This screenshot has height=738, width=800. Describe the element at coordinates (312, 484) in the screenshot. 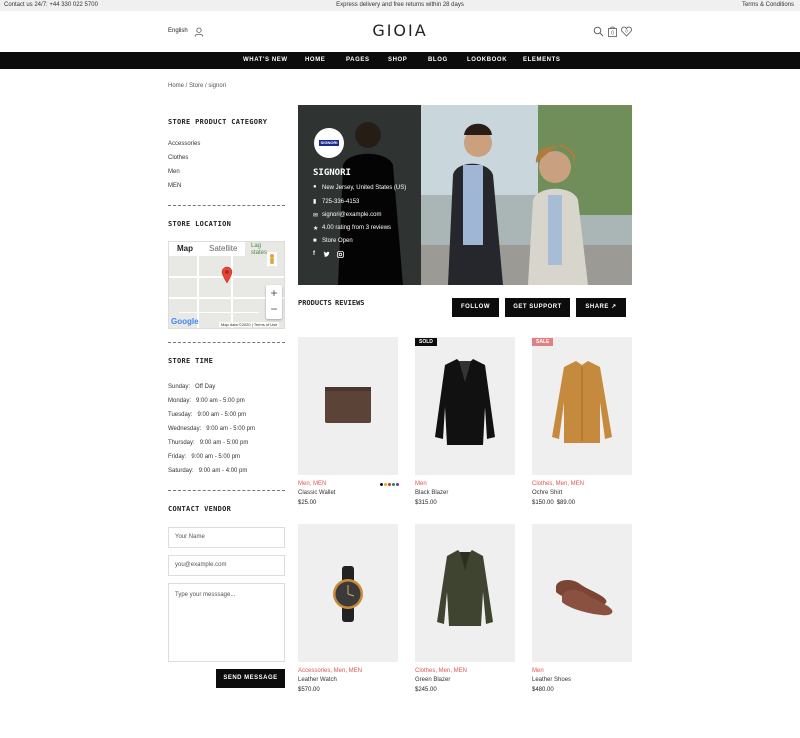

I see `product-category: Men, MEN` at that location.